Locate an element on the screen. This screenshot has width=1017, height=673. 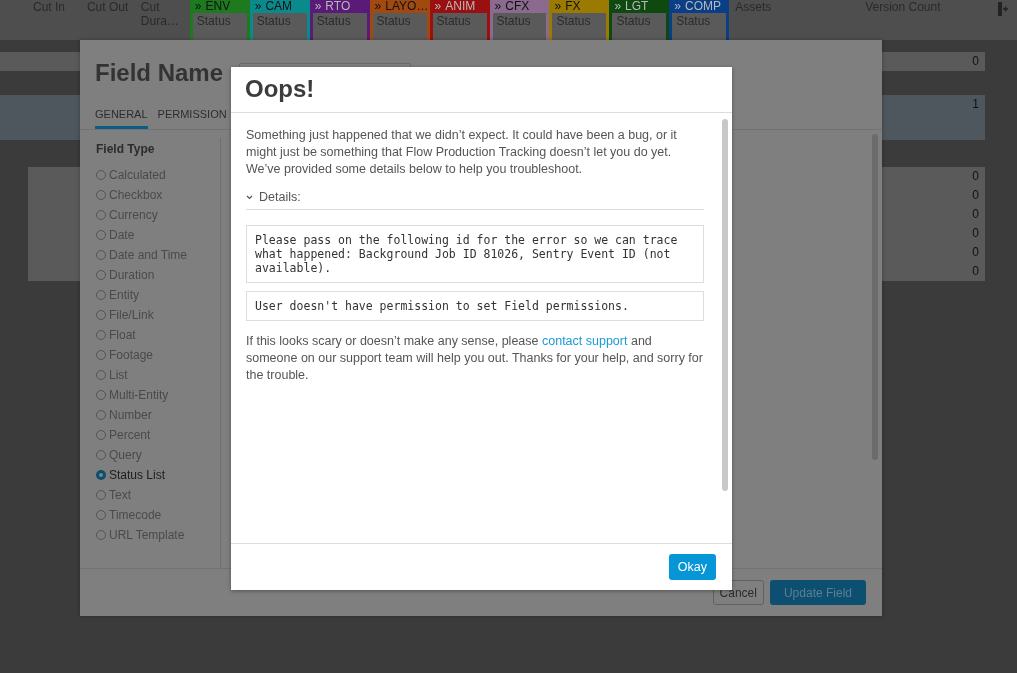
tab: PERMISSION is located at coordinates (192, 118).